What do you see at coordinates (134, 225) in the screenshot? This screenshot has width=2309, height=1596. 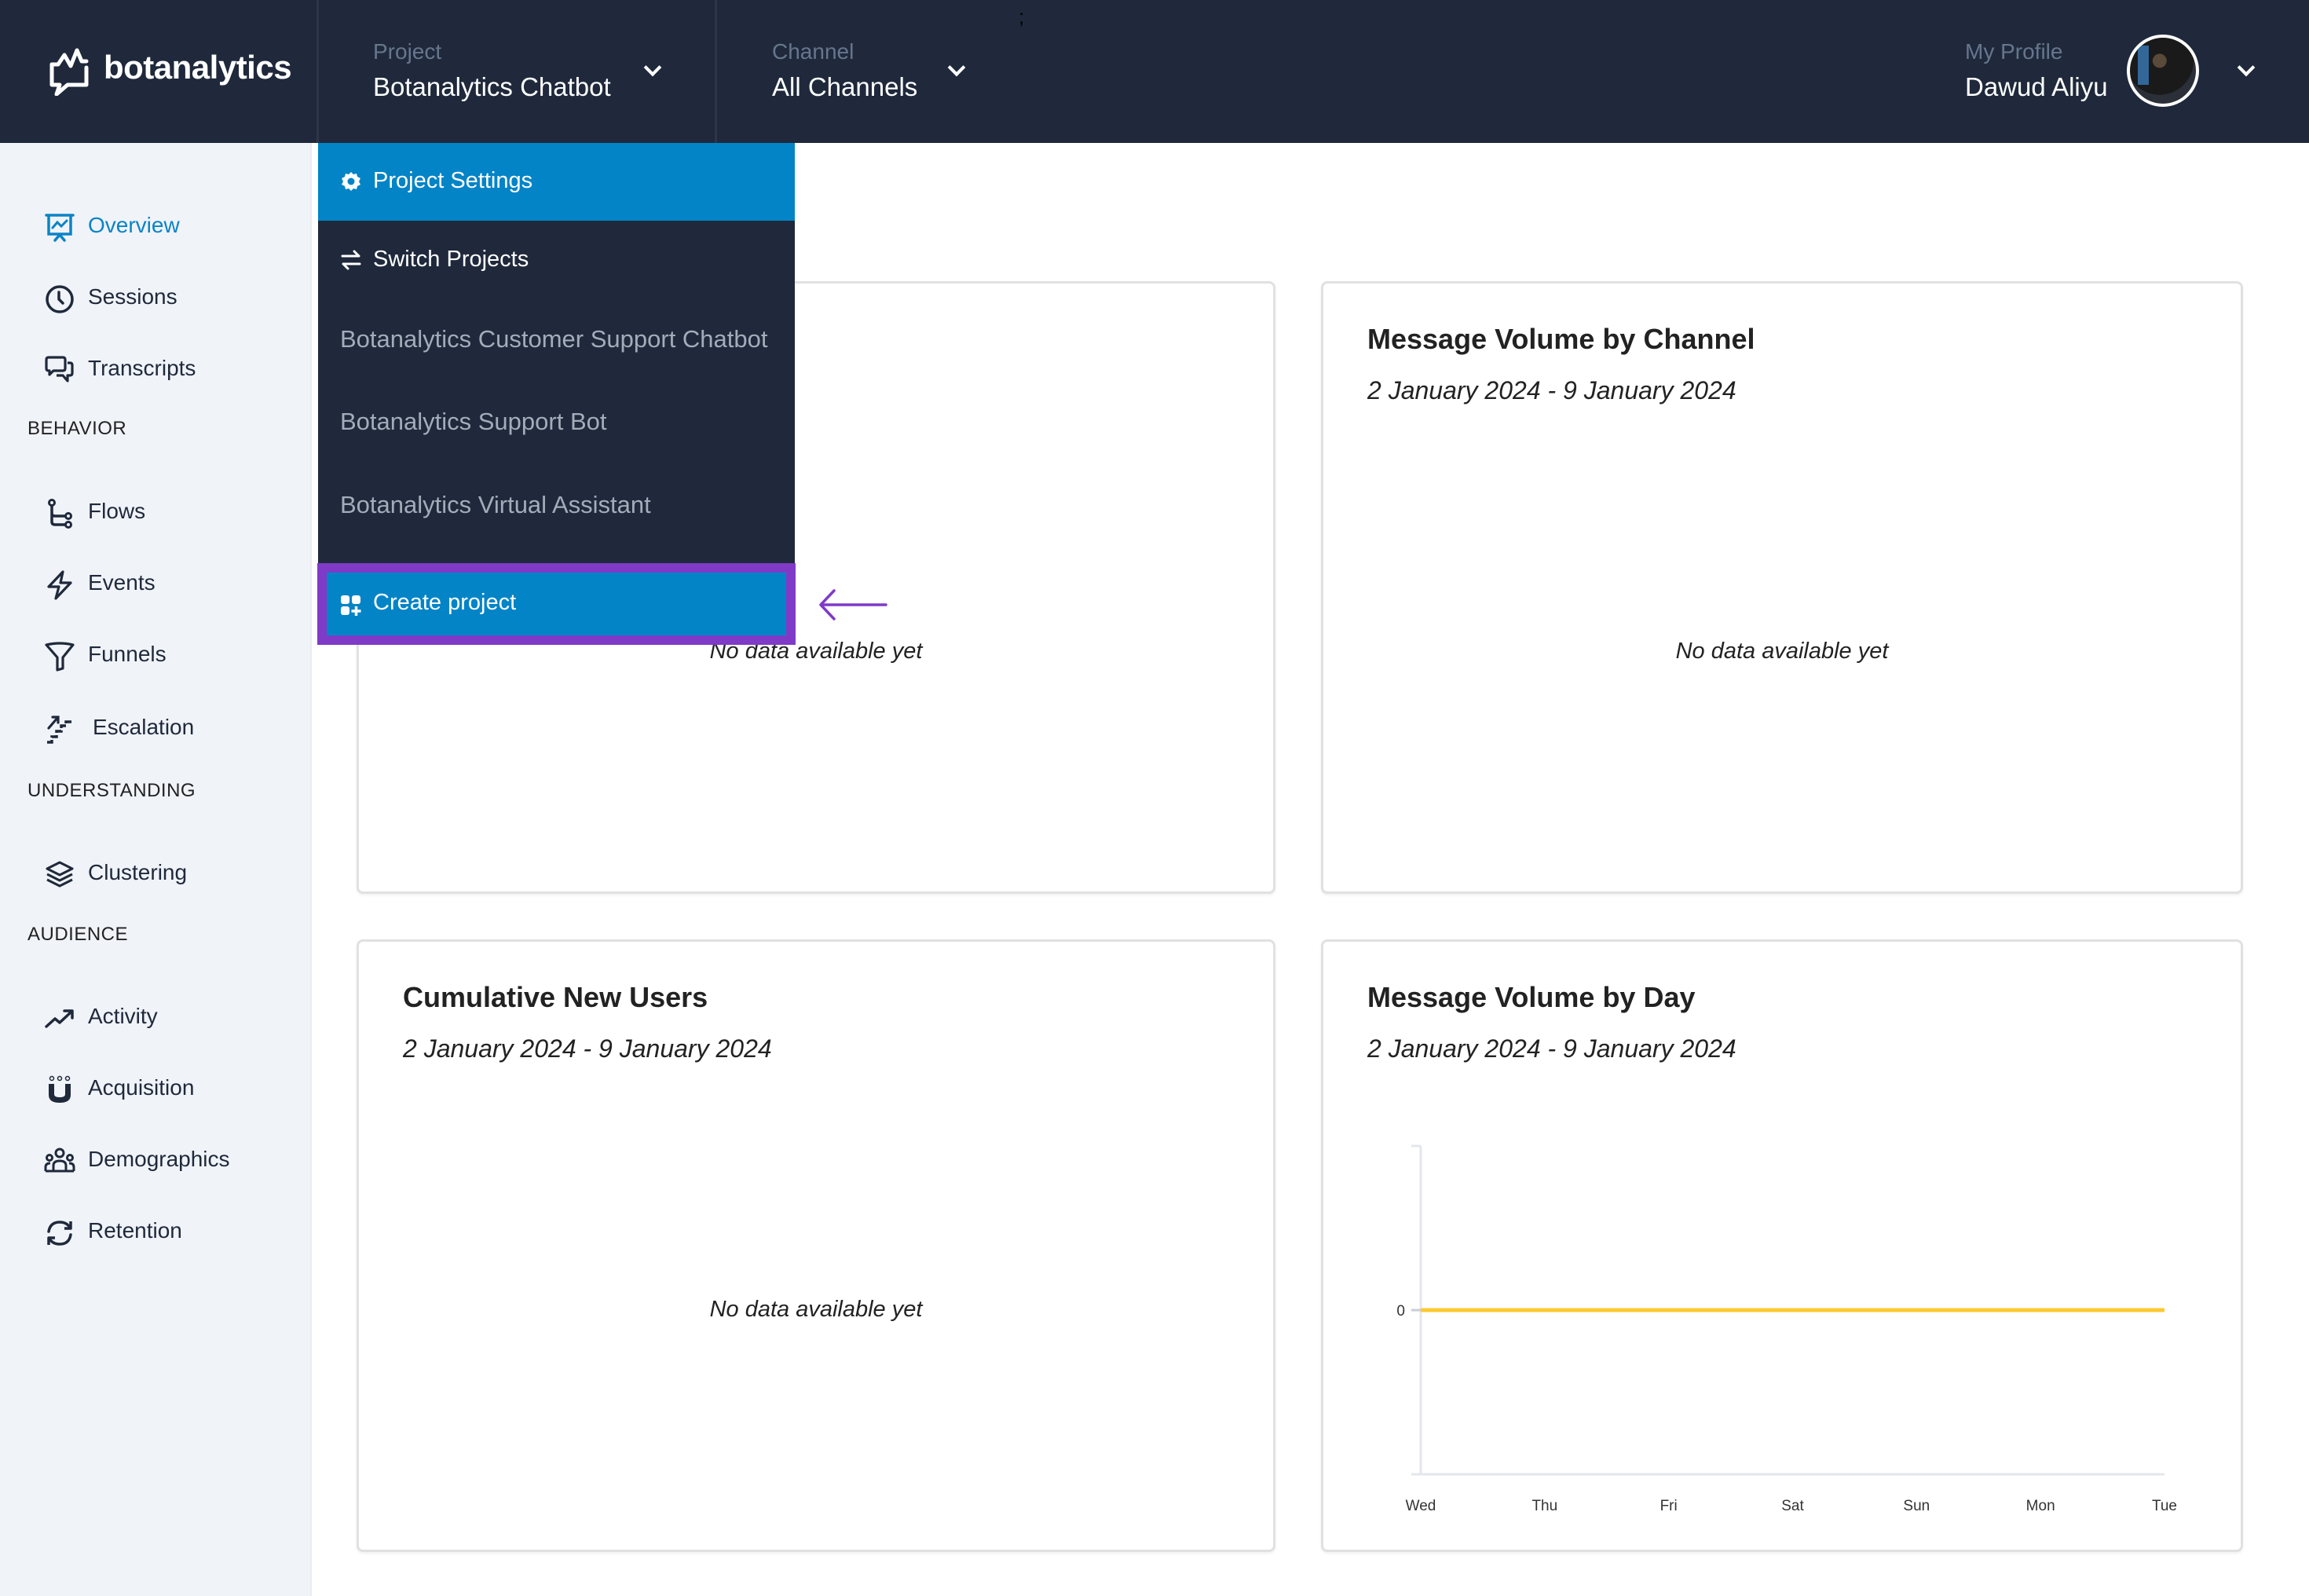 I see `sidebar-item-label: Overview` at bounding box center [134, 225].